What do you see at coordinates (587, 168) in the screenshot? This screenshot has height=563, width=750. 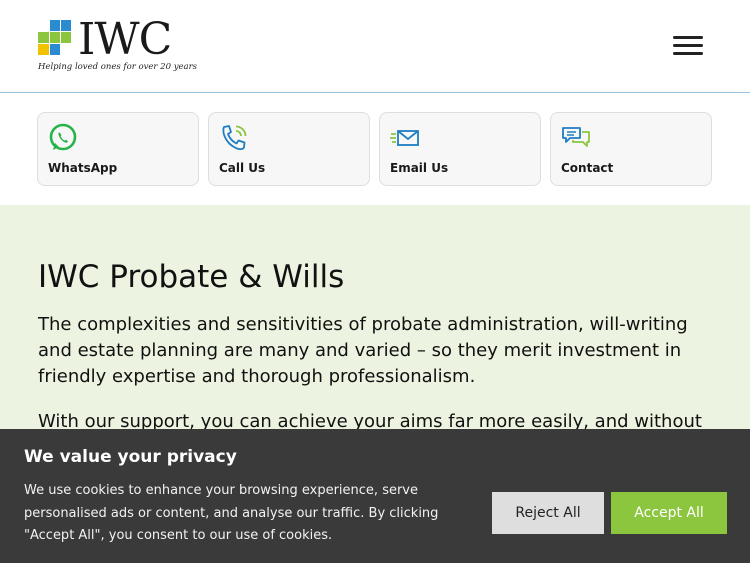 I see `contact-label: Contact` at bounding box center [587, 168].